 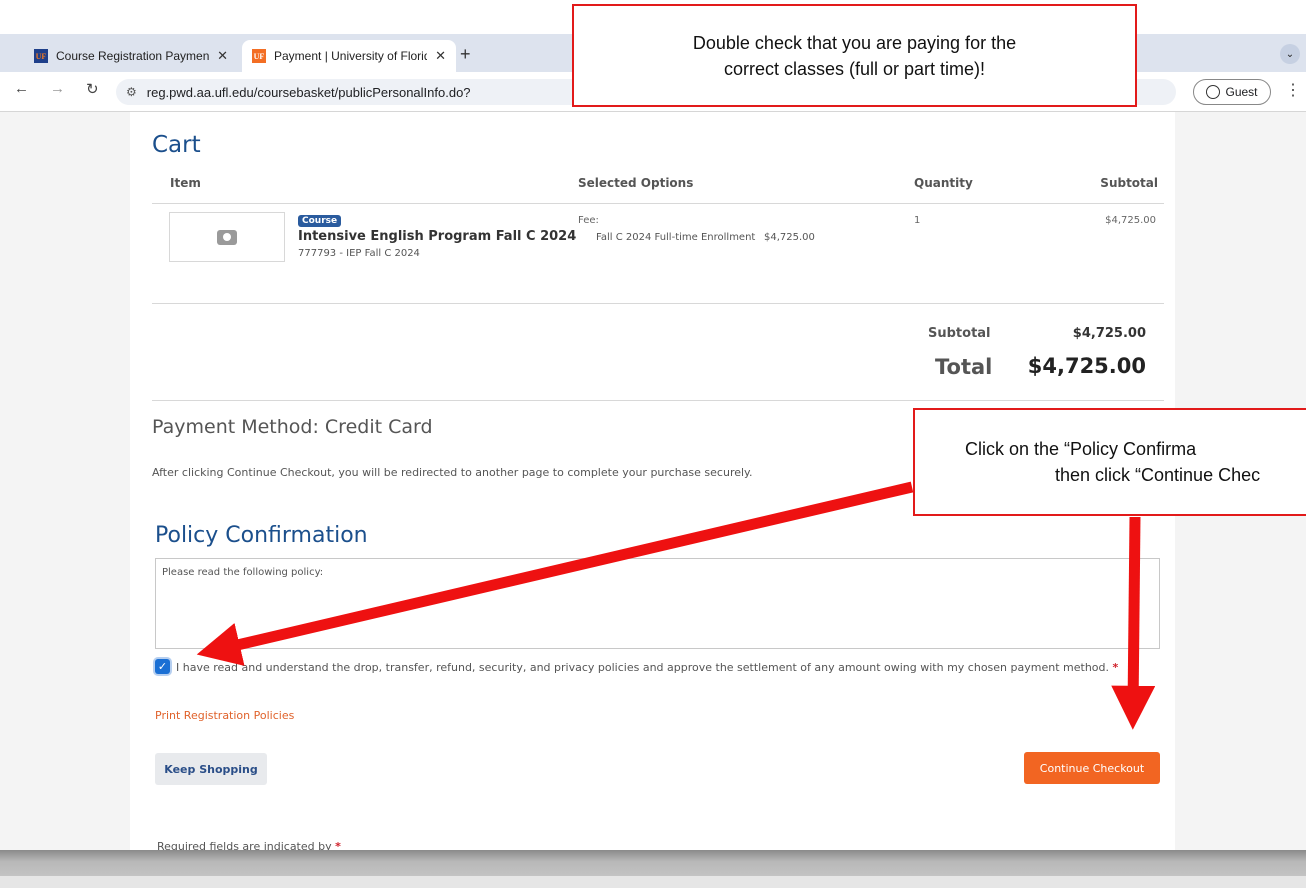 I want to click on arrow-to-continue-checkout, so click(x=1133, y=623).